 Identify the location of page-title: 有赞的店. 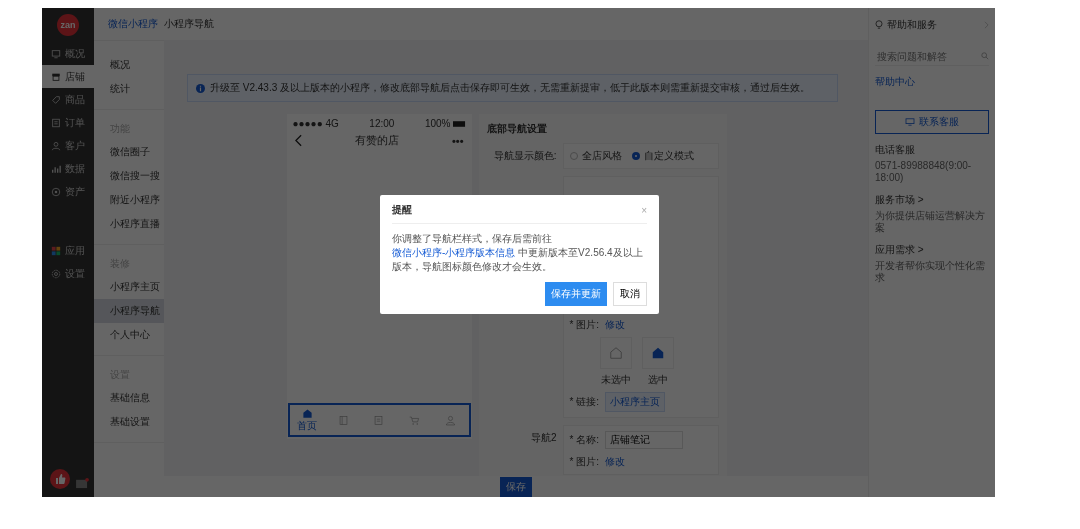
(376, 140).